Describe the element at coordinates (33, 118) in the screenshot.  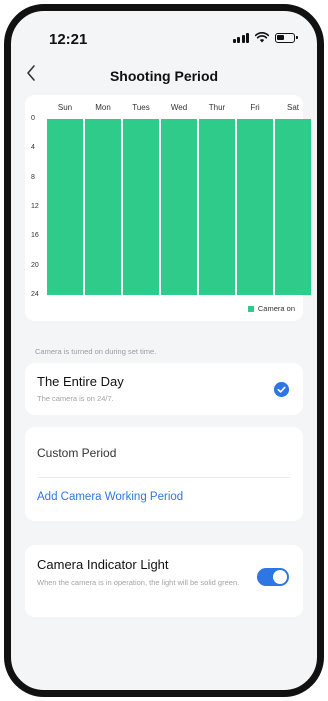
I see `hour-label: 0` at that location.